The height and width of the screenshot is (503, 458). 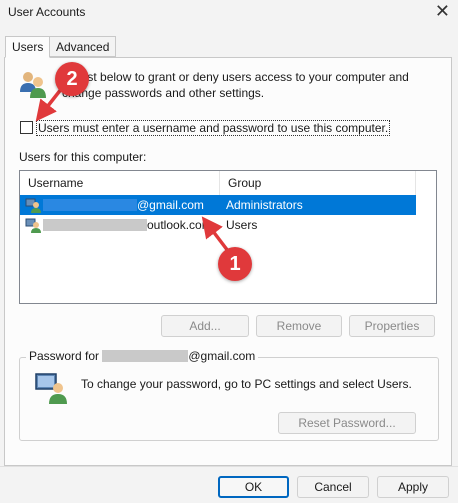 I want to click on annotation-marker-2: 2, so click(x=72, y=79).